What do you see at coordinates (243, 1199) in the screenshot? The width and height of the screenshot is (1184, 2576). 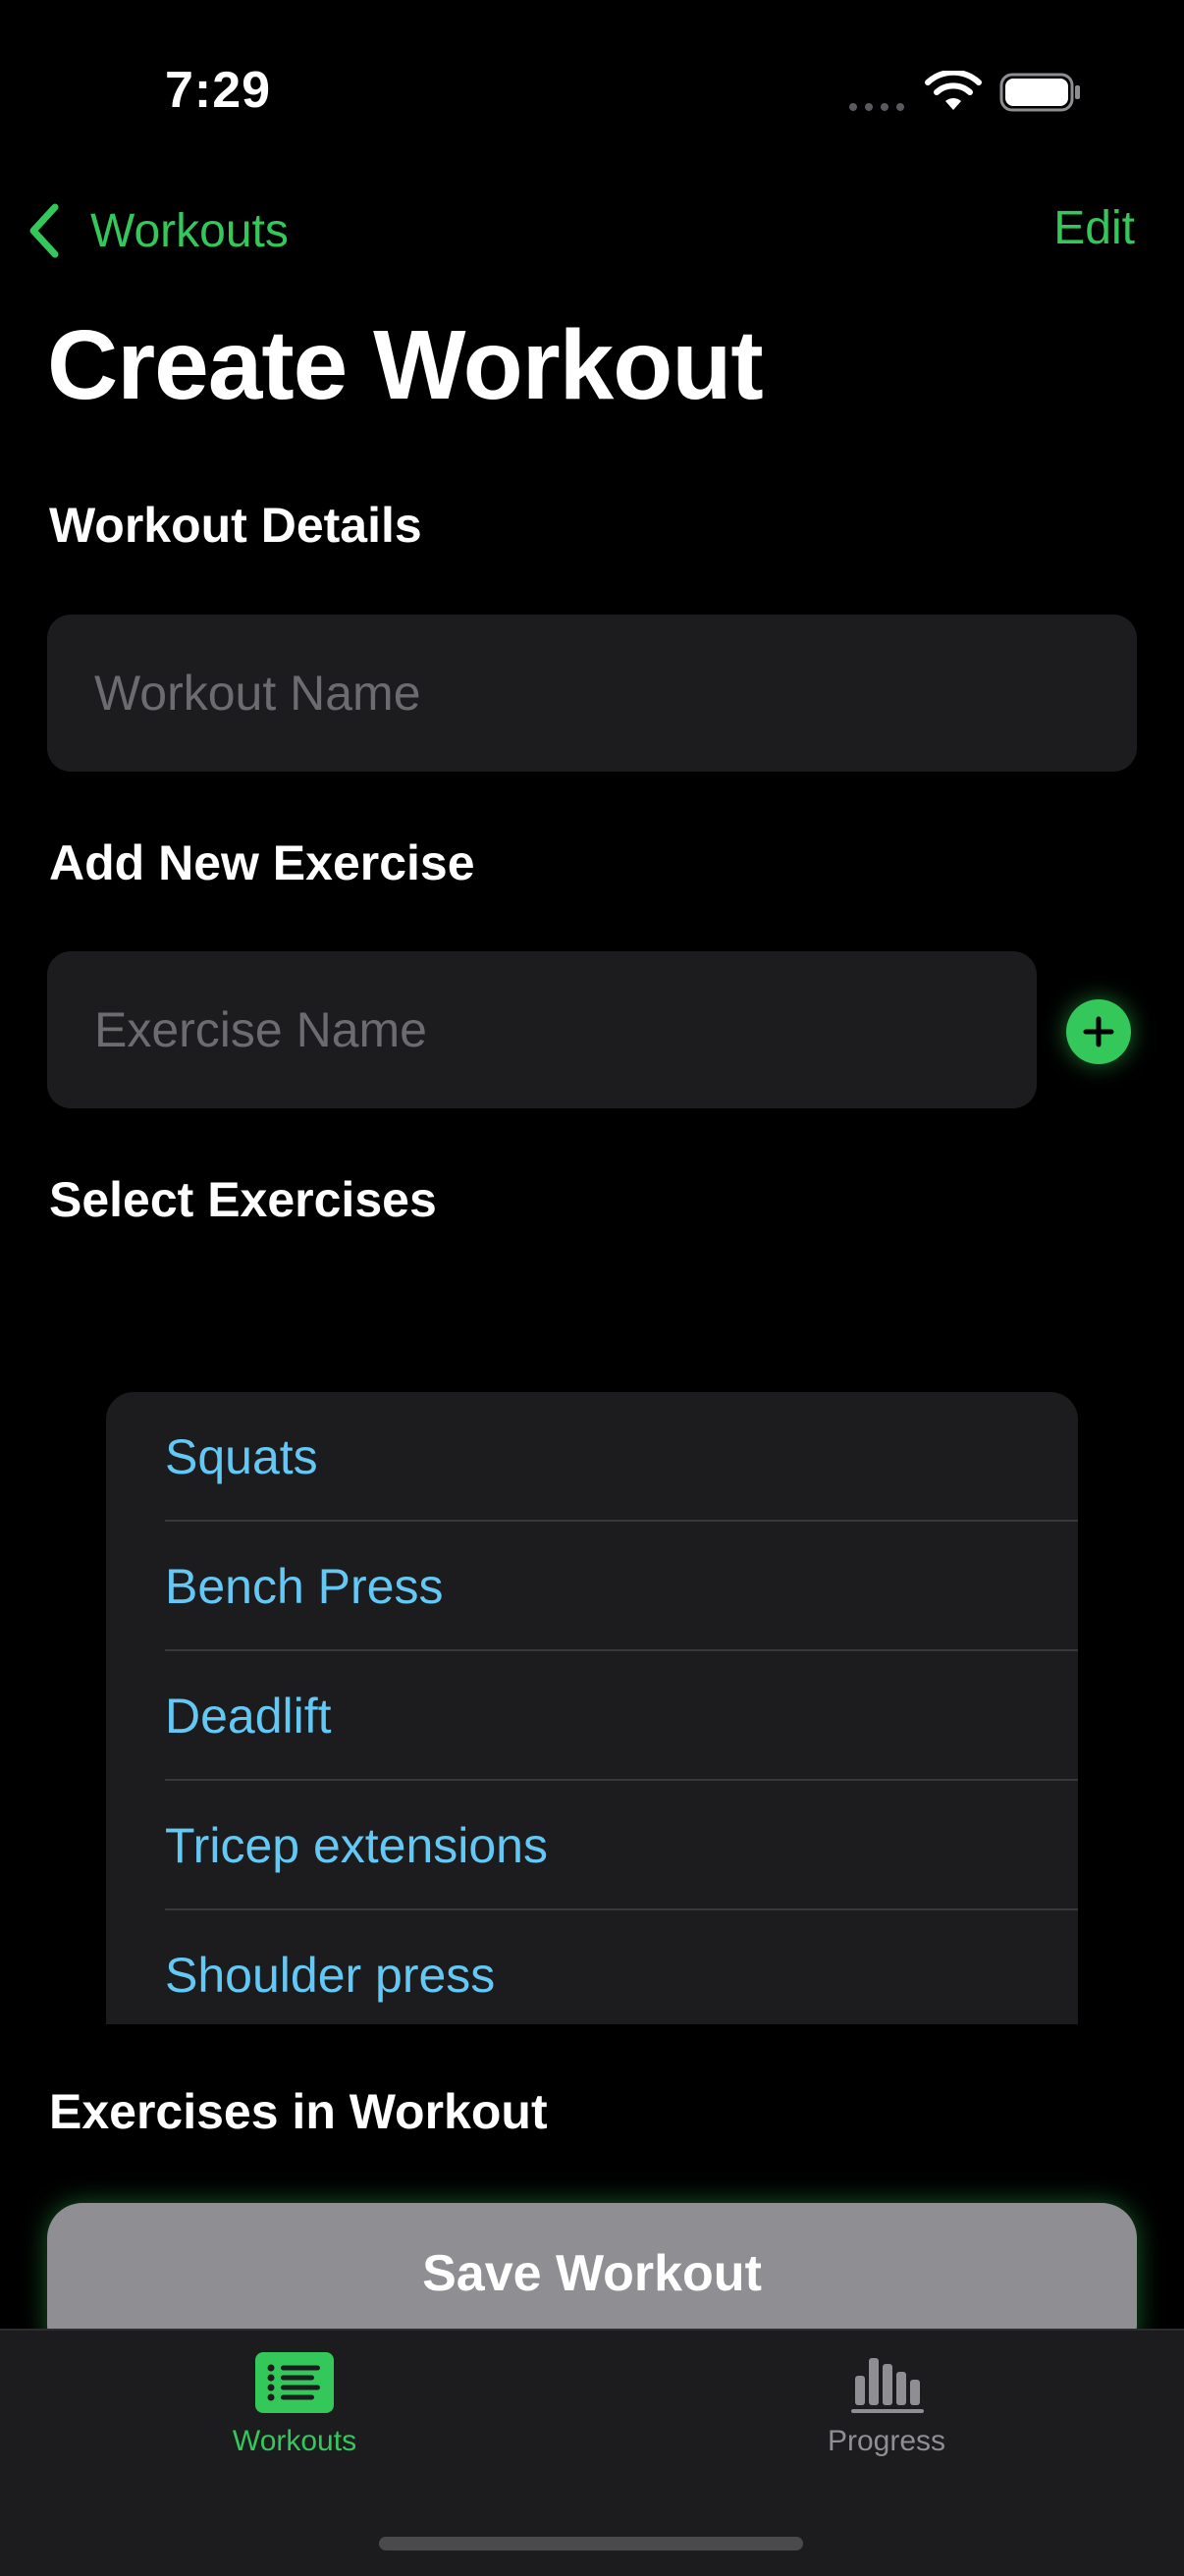 I see `section-header-select-exercises: Select Exercises` at bounding box center [243, 1199].